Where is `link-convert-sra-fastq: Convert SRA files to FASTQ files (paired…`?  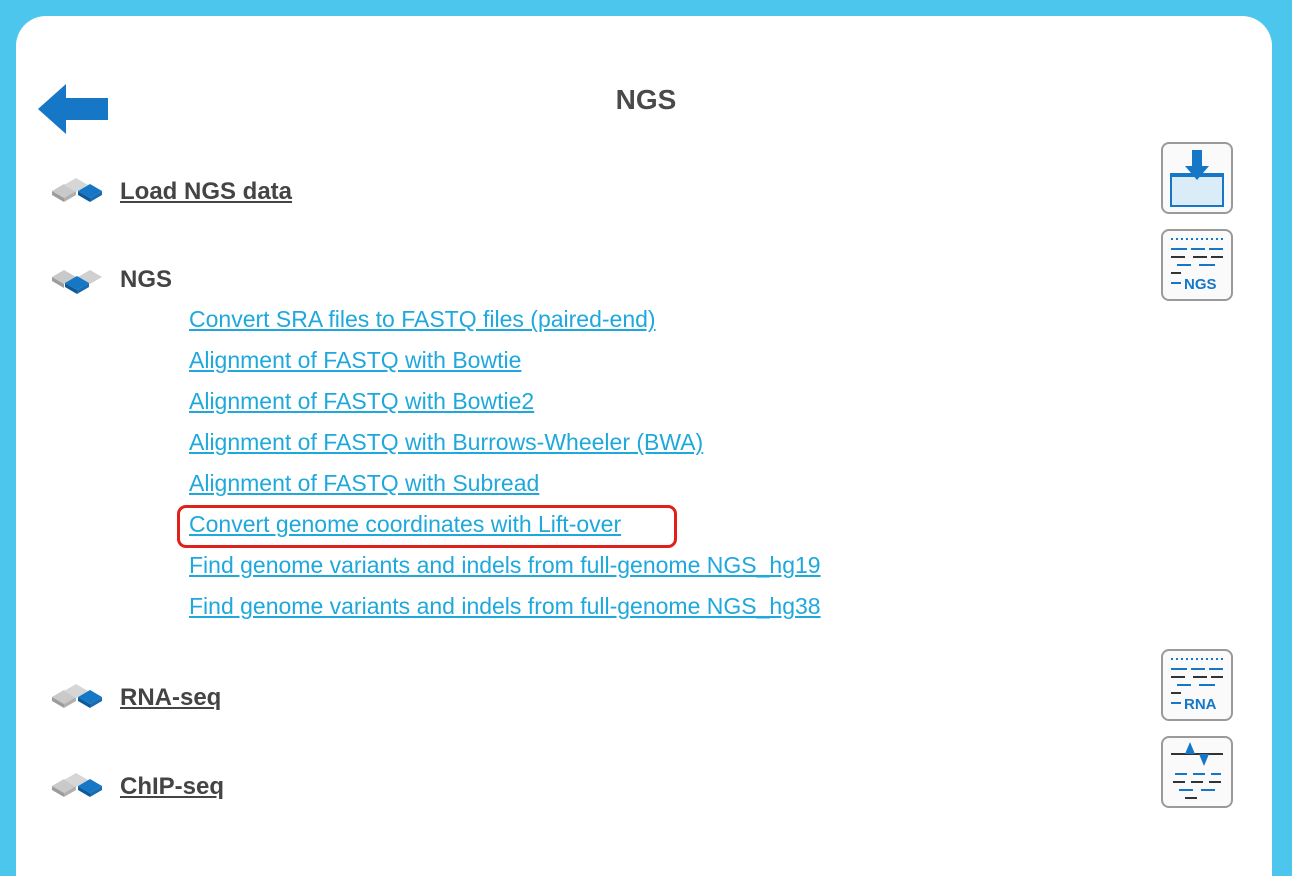
link-convert-sra-fastq: Convert SRA files to FASTQ files (paired… is located at coordinates (505, 320).